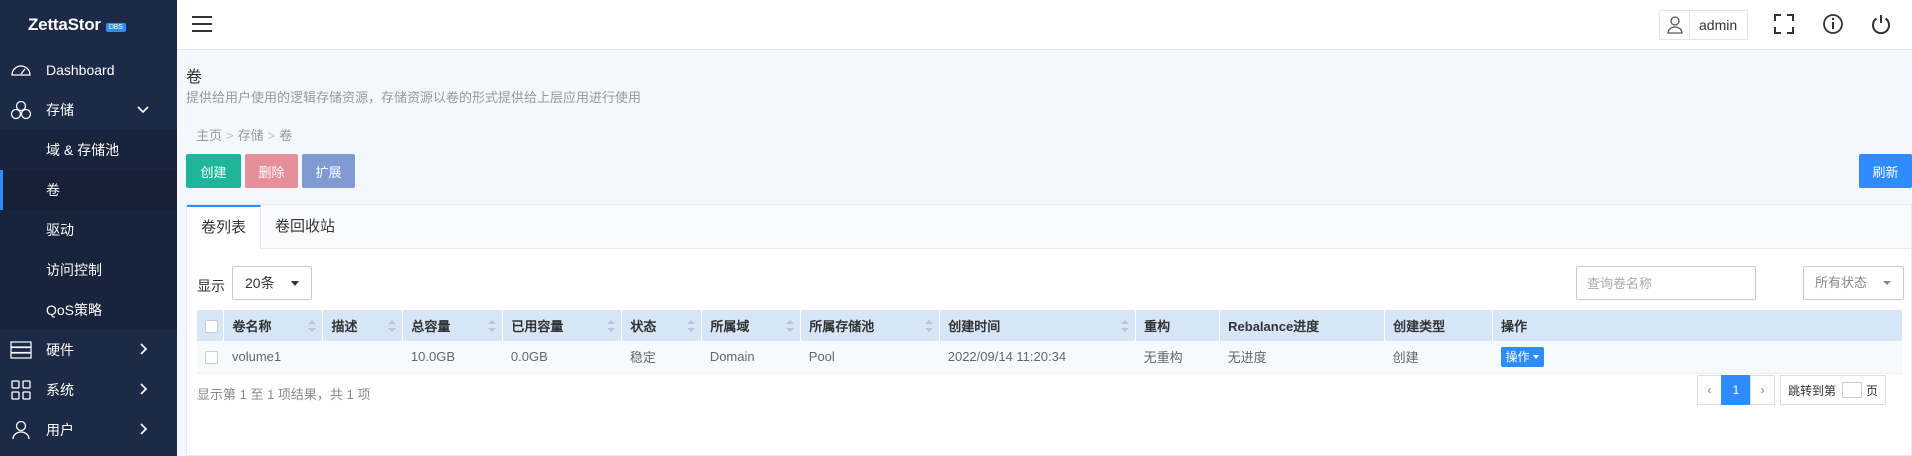  Describe the element at coordinates (21, 390) in the screenshot. I see `grid-icon` at that location.